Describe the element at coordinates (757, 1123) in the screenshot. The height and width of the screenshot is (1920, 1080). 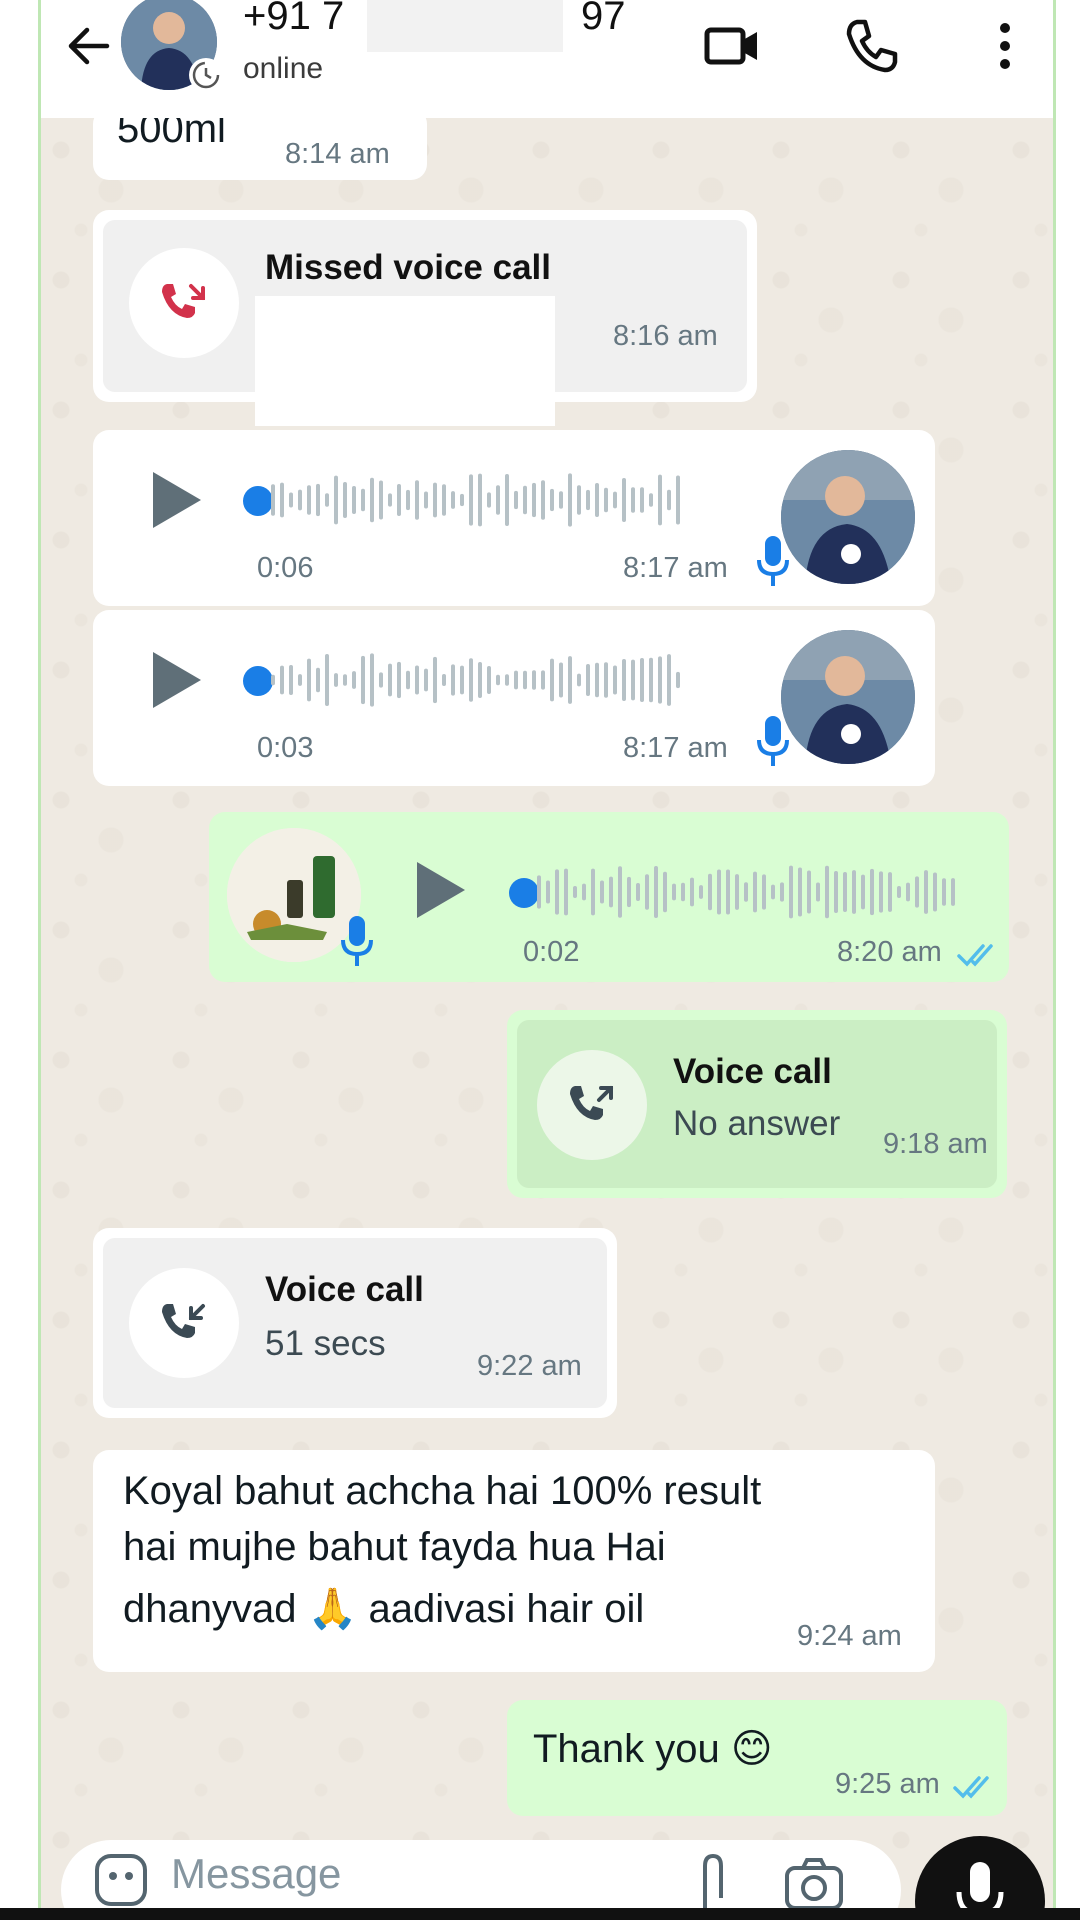
I see `call-subtitle: No answer` at that location.